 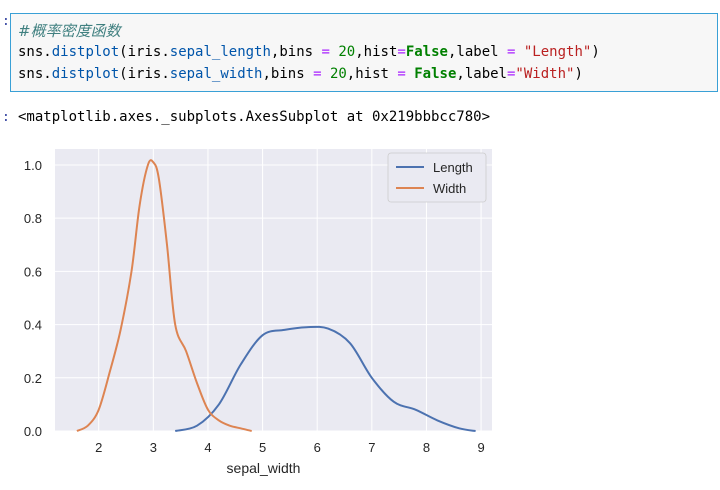 I want to click on x-tick-label: 8, so click(x=426, y=447).